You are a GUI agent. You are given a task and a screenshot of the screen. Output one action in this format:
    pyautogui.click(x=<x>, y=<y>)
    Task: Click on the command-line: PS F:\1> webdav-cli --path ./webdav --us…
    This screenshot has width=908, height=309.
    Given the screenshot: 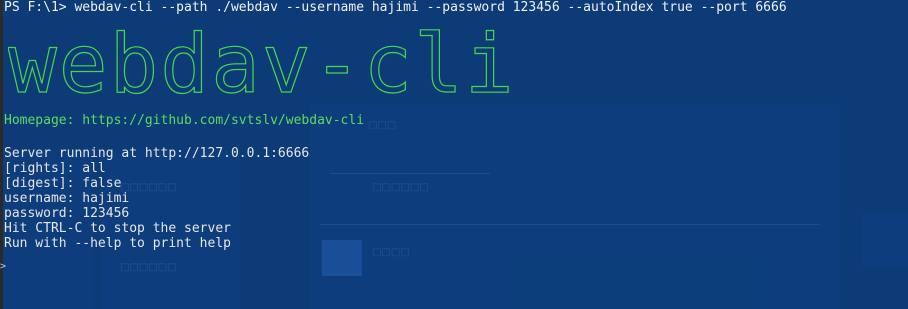 What is the action you would take?
    pyautogui.click(x=395, y=7)
    